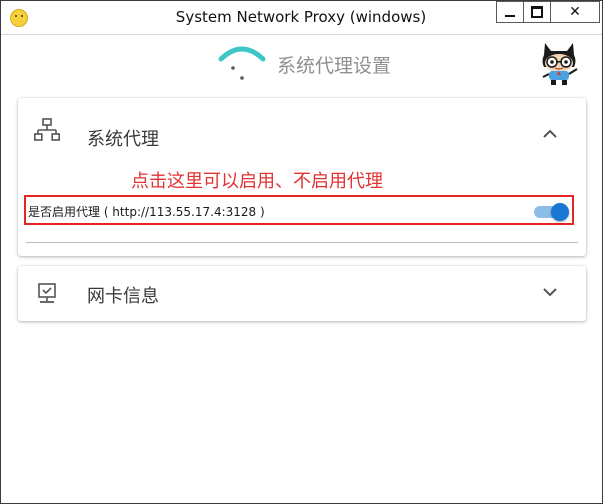 The height and width of the screenshot is (504, 603). What do you see at coordinates (242, 63) in the screenshot?
I see `wifi-icon` at bounding box center [242, 63].